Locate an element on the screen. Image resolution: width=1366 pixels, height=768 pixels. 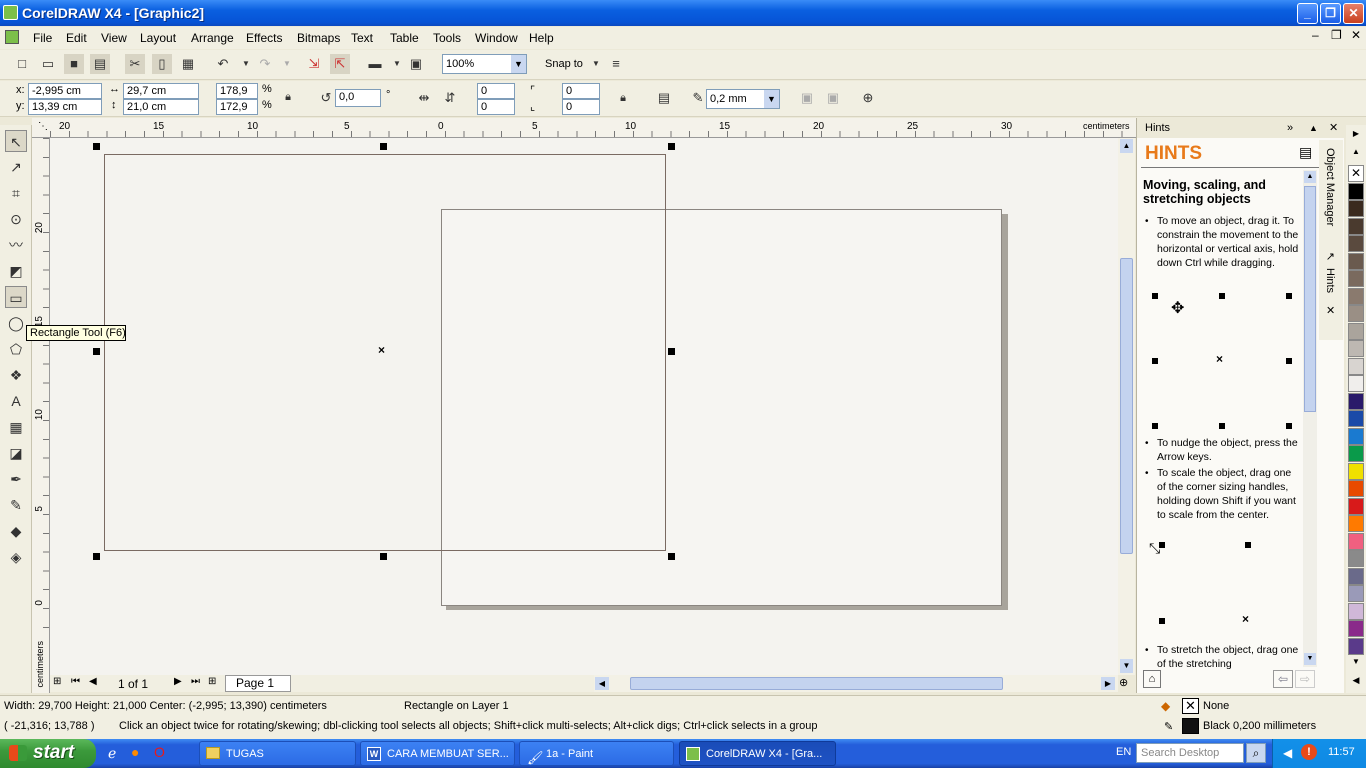
application-launcher-icon: ▬ is located at coordinates (375, 64).